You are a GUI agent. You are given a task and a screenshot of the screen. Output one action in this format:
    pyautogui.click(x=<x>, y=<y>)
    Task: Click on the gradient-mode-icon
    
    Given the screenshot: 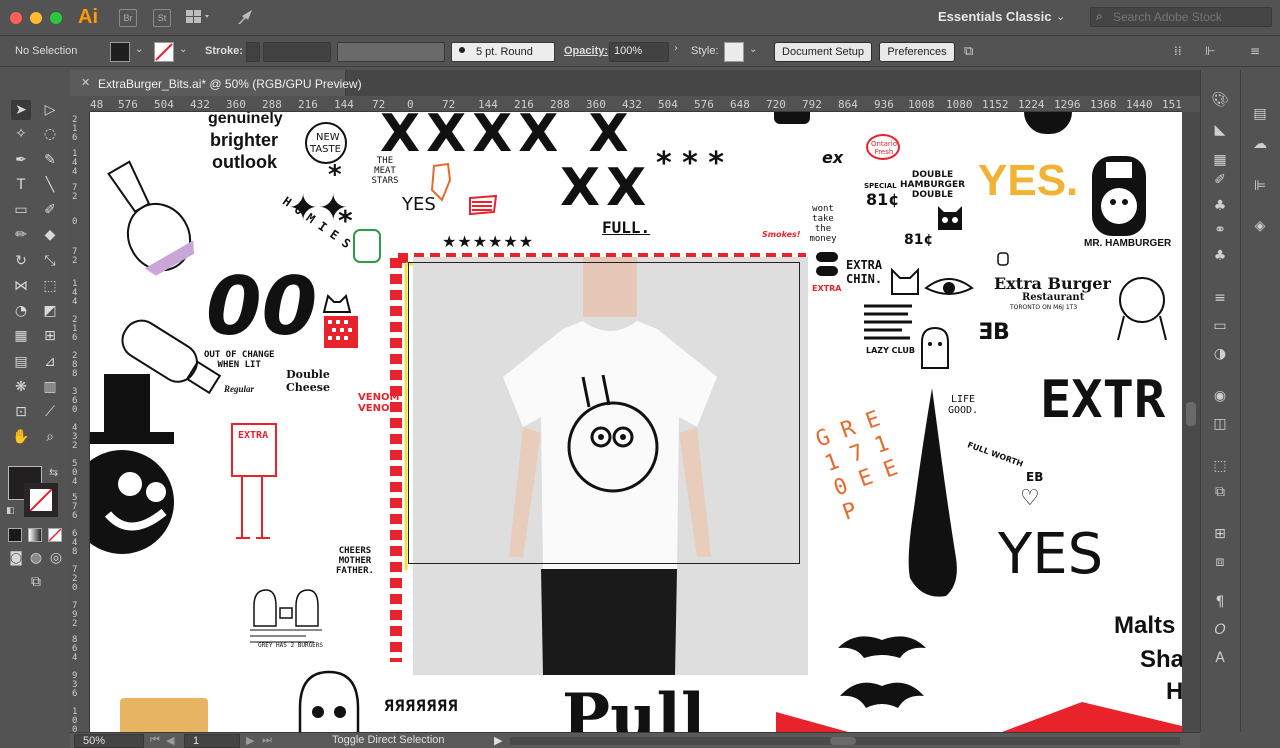 What is the action you would take?
    pyautogui.click(x=35, y=535)
    